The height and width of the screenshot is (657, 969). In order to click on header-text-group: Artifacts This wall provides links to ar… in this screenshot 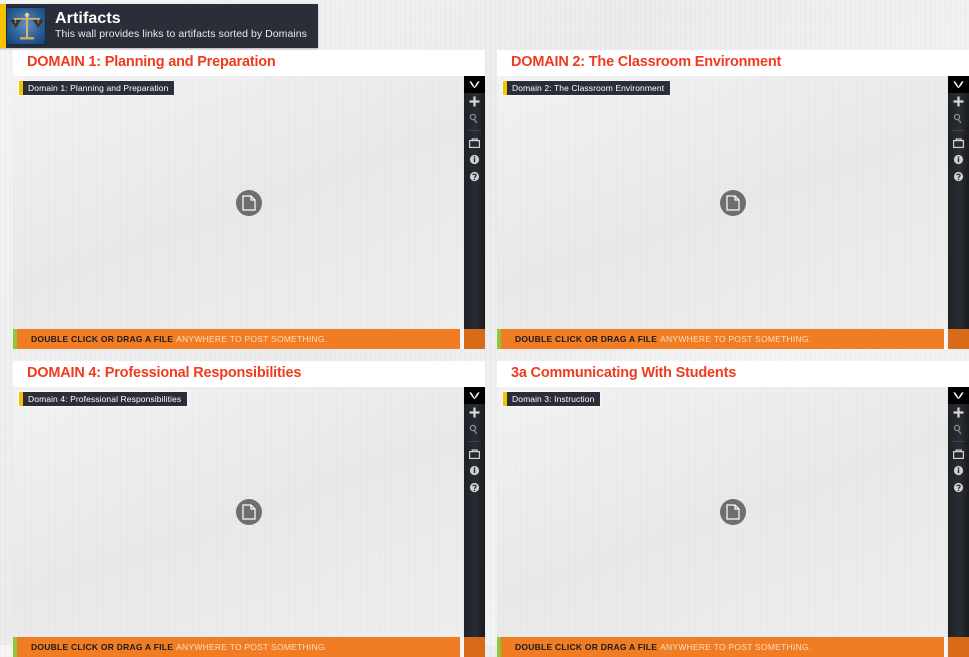, I will do `click(181, 25)`.